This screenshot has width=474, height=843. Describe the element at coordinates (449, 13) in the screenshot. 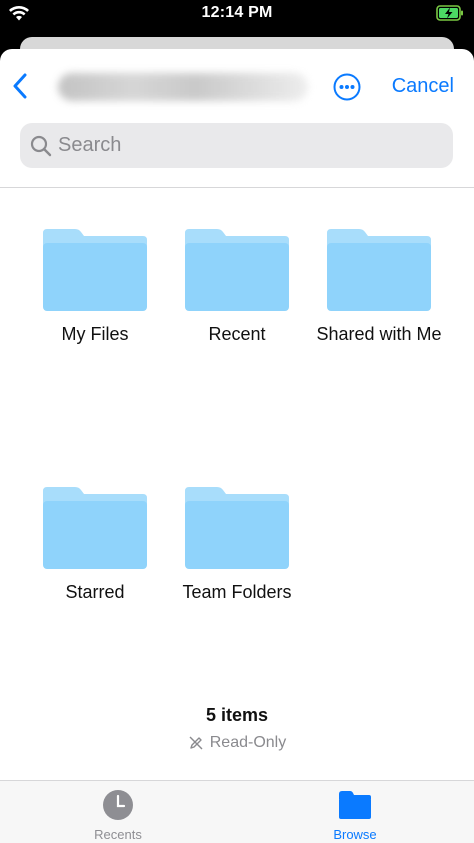

I see `battery-charging-icon` at that location.